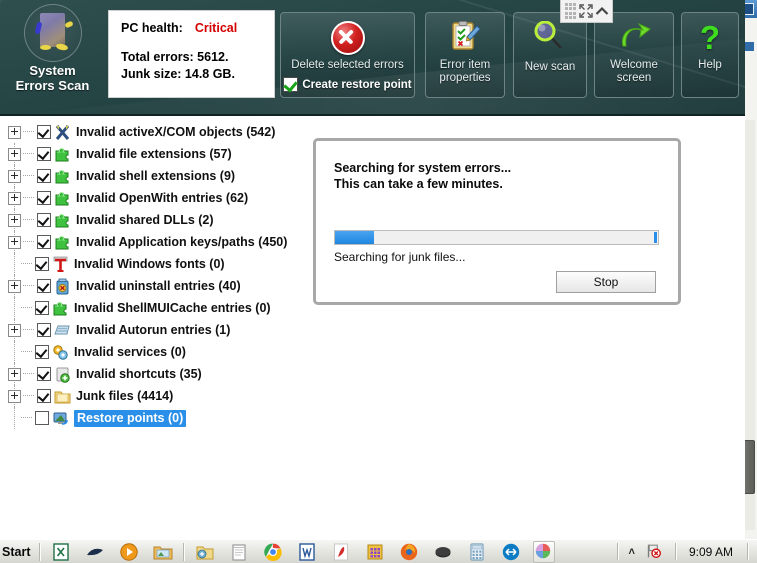  Describe the element at coordinates (496, 237) in the screenshot. I see `scan-progress-bar` at that location.